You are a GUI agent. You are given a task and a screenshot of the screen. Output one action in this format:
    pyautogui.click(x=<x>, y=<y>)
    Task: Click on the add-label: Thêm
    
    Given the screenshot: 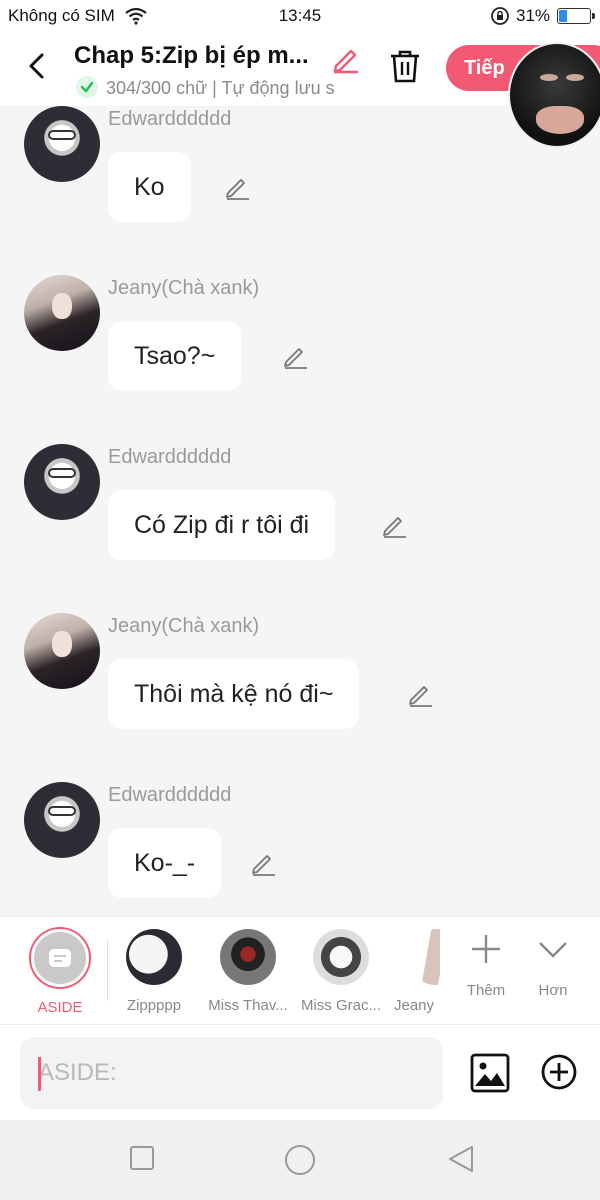 What is the action you would take?
    pyautogui.click(x=486, y=990)
    